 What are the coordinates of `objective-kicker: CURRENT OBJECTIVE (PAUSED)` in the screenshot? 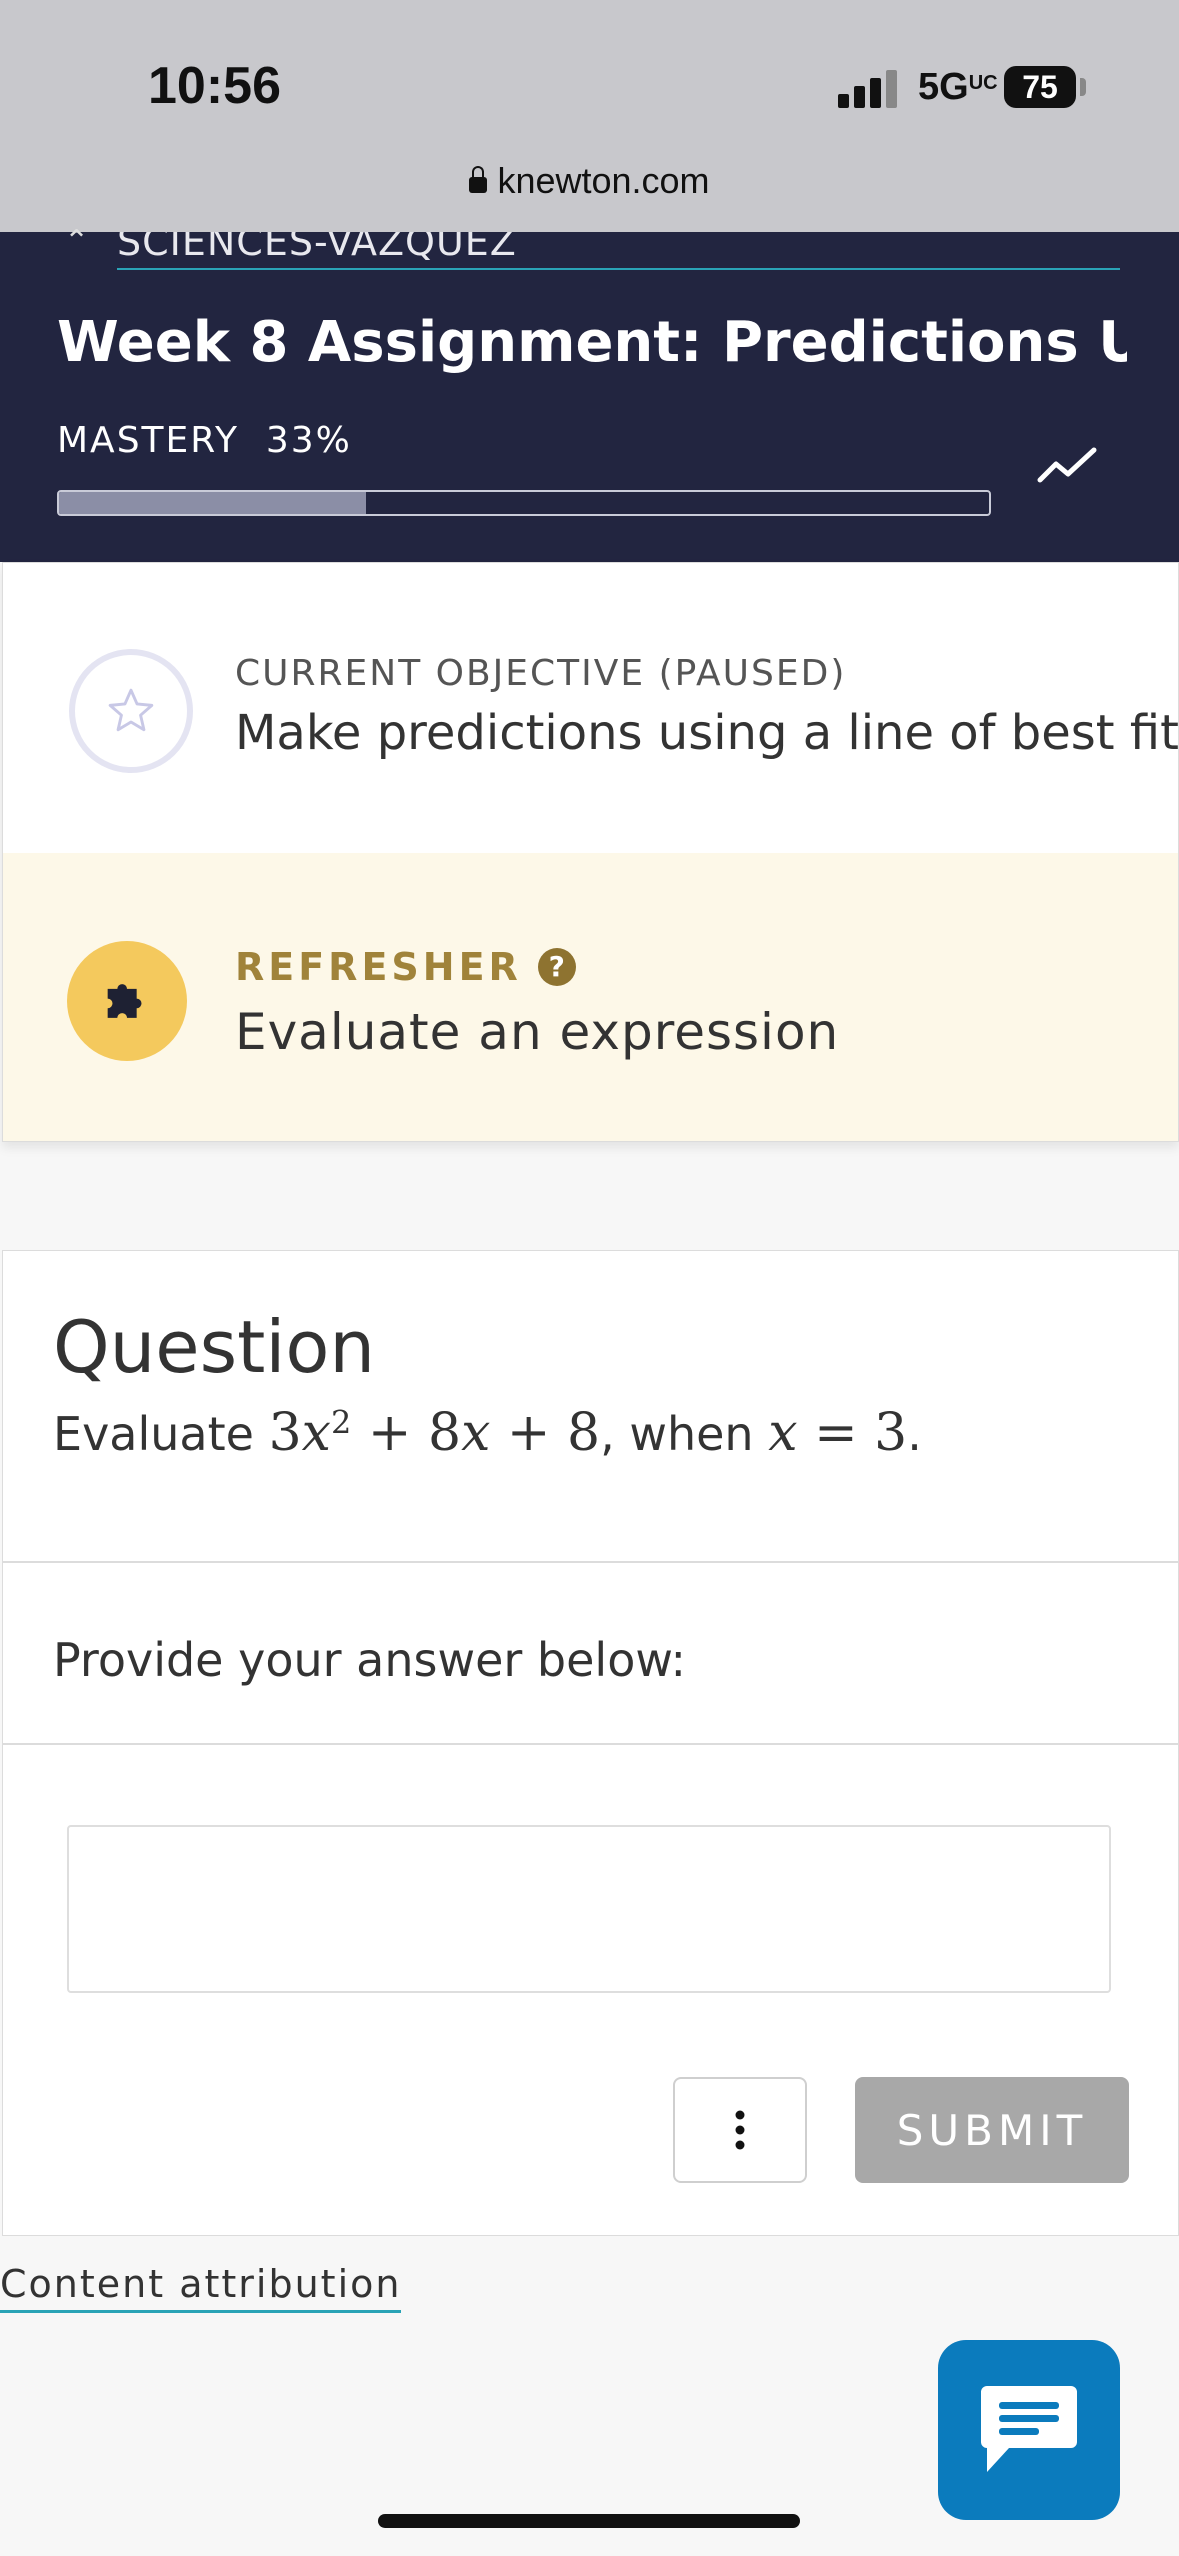 It's located at (541, 673).